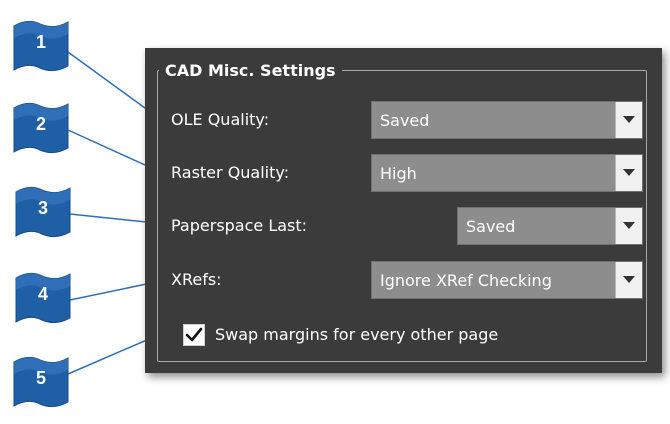 The image size is (670, 424). I want to click on ole-quality-dropdown: Saved, so click(507, 120).